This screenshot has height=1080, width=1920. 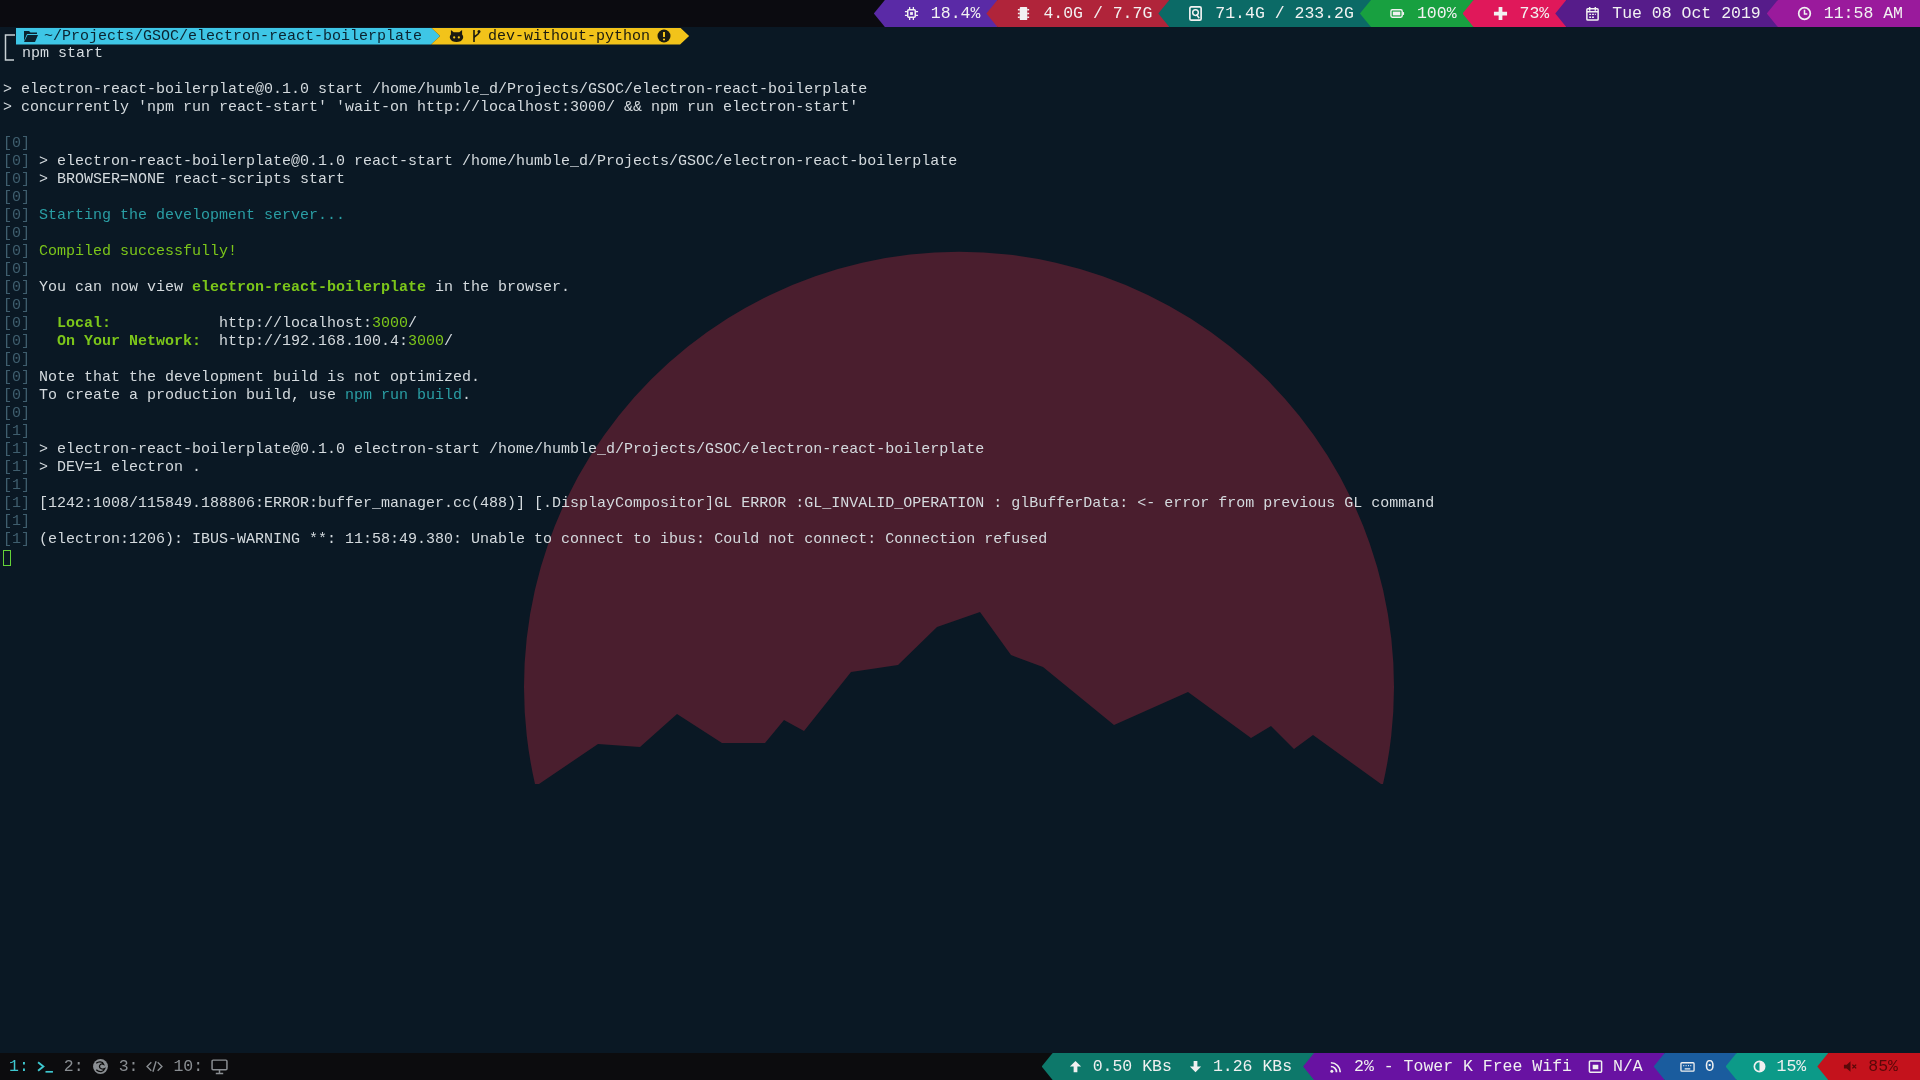 What do you see at coordinates (1284, 13) in the screenshot?
I see `status-text: 71.4G / 233.2G` at bounding box center [1284, 13].